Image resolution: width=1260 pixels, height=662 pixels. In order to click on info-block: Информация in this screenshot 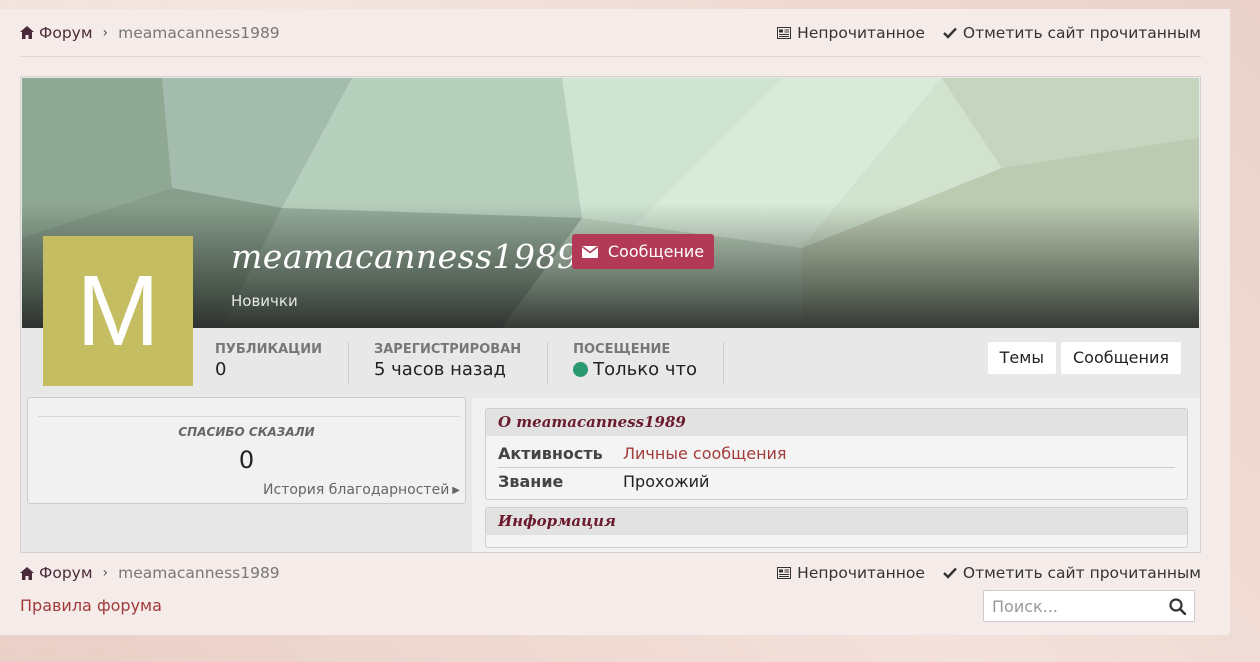, I will do `click(836, 527)`.